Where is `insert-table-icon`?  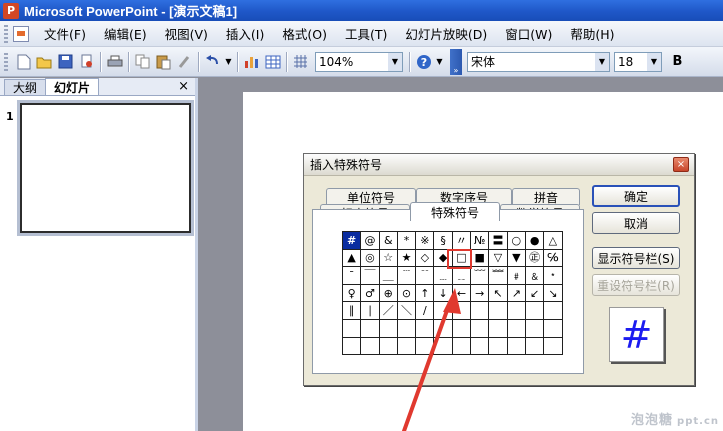
insert-table-icon is located at coordinates (272, 61).